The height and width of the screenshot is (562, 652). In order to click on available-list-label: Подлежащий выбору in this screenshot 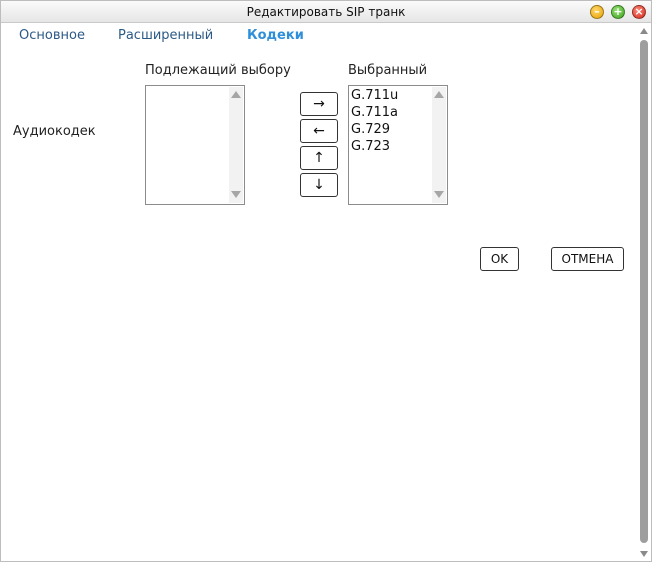, I will do `click(218, 70)`.